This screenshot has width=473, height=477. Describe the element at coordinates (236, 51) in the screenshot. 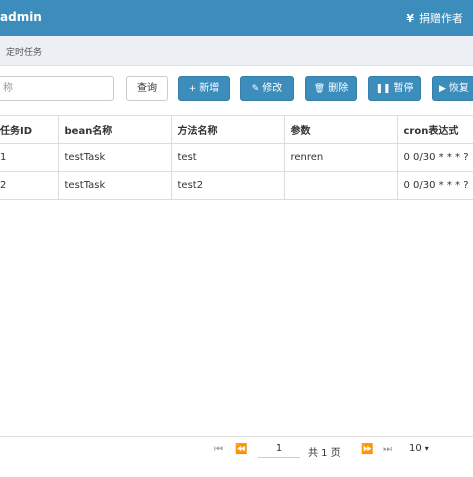

I see `breadcrumb: 定时任务` at that location.